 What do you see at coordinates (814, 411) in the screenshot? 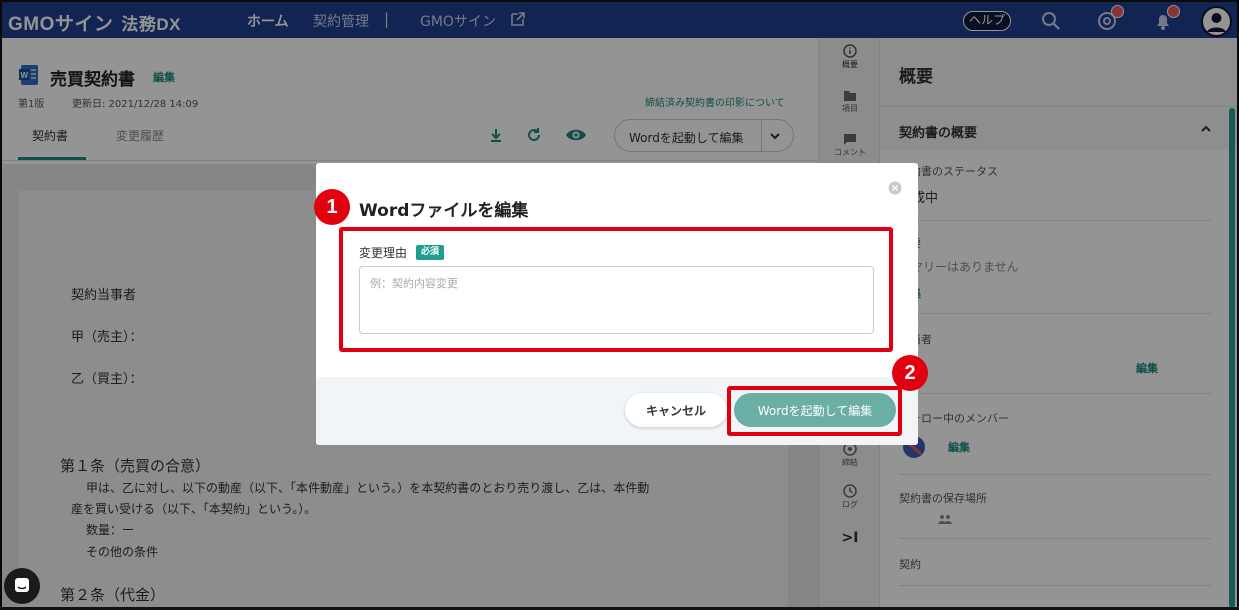
I see `highlight-launch-button` at bounding box center [814, 411].